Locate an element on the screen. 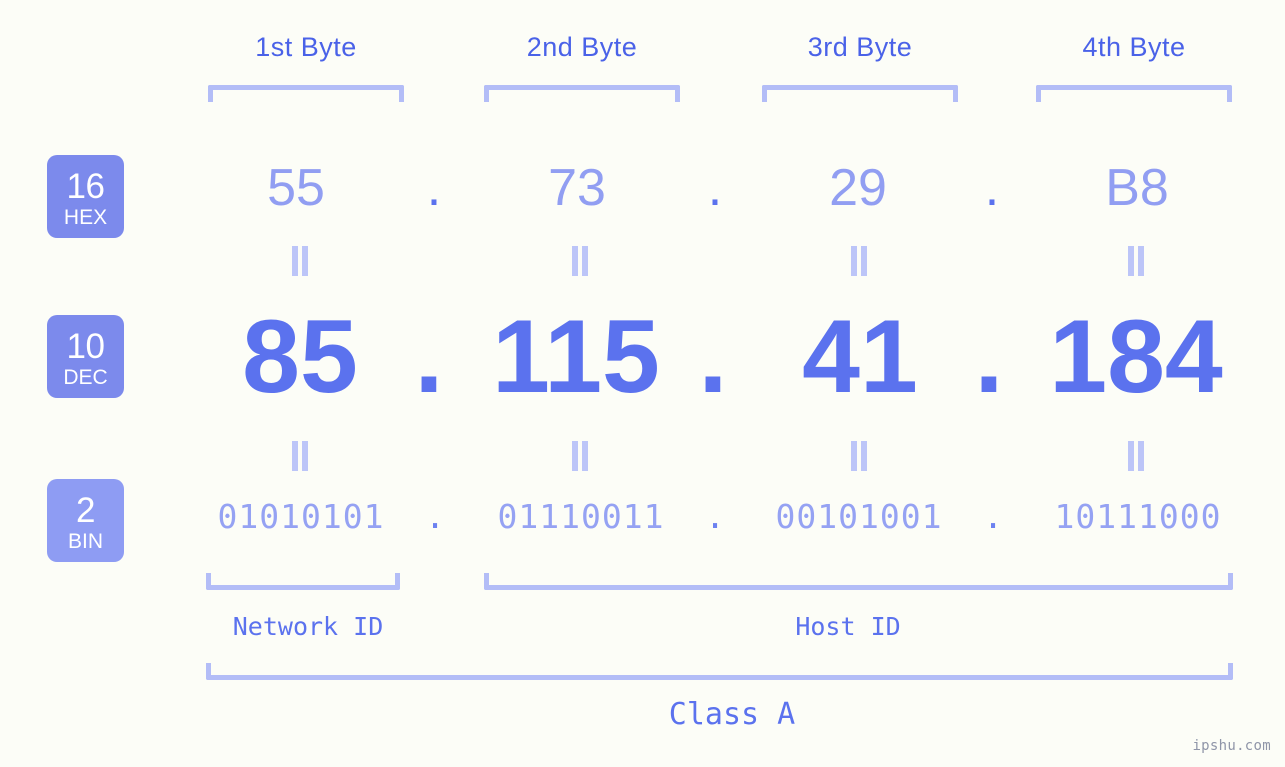 The width and height of the screenshot is (1285, 767). base-badge-dec-number: 10 is located at coordinates (85, 346).